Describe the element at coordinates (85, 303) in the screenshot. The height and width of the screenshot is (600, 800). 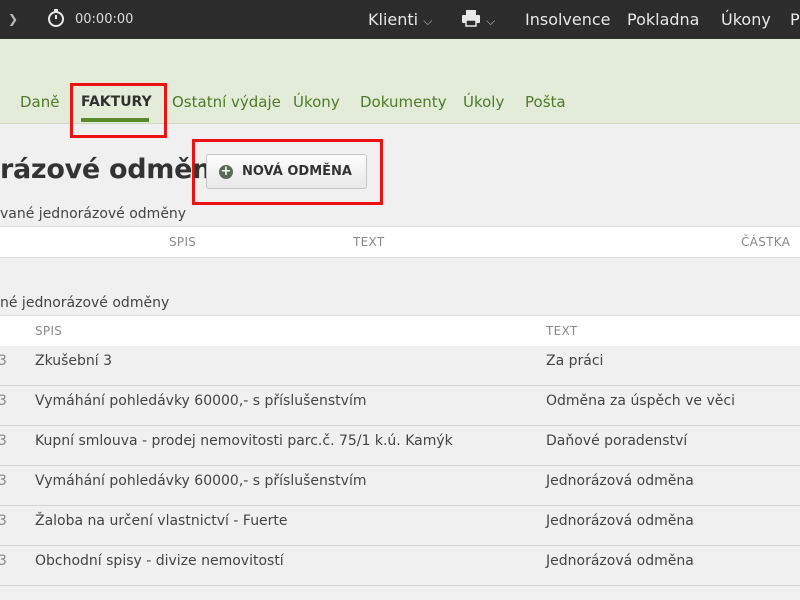
I see `section-label-billed: né jednorázové odměny` at that location.